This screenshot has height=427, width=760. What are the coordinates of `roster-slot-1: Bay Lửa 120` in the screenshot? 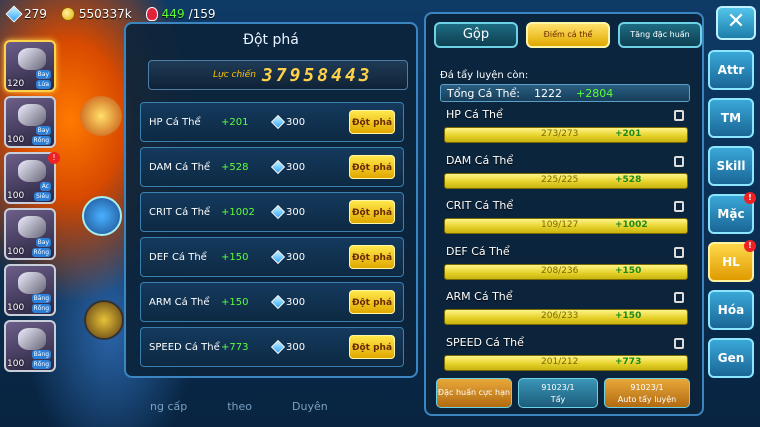 It's located at (30, 66).